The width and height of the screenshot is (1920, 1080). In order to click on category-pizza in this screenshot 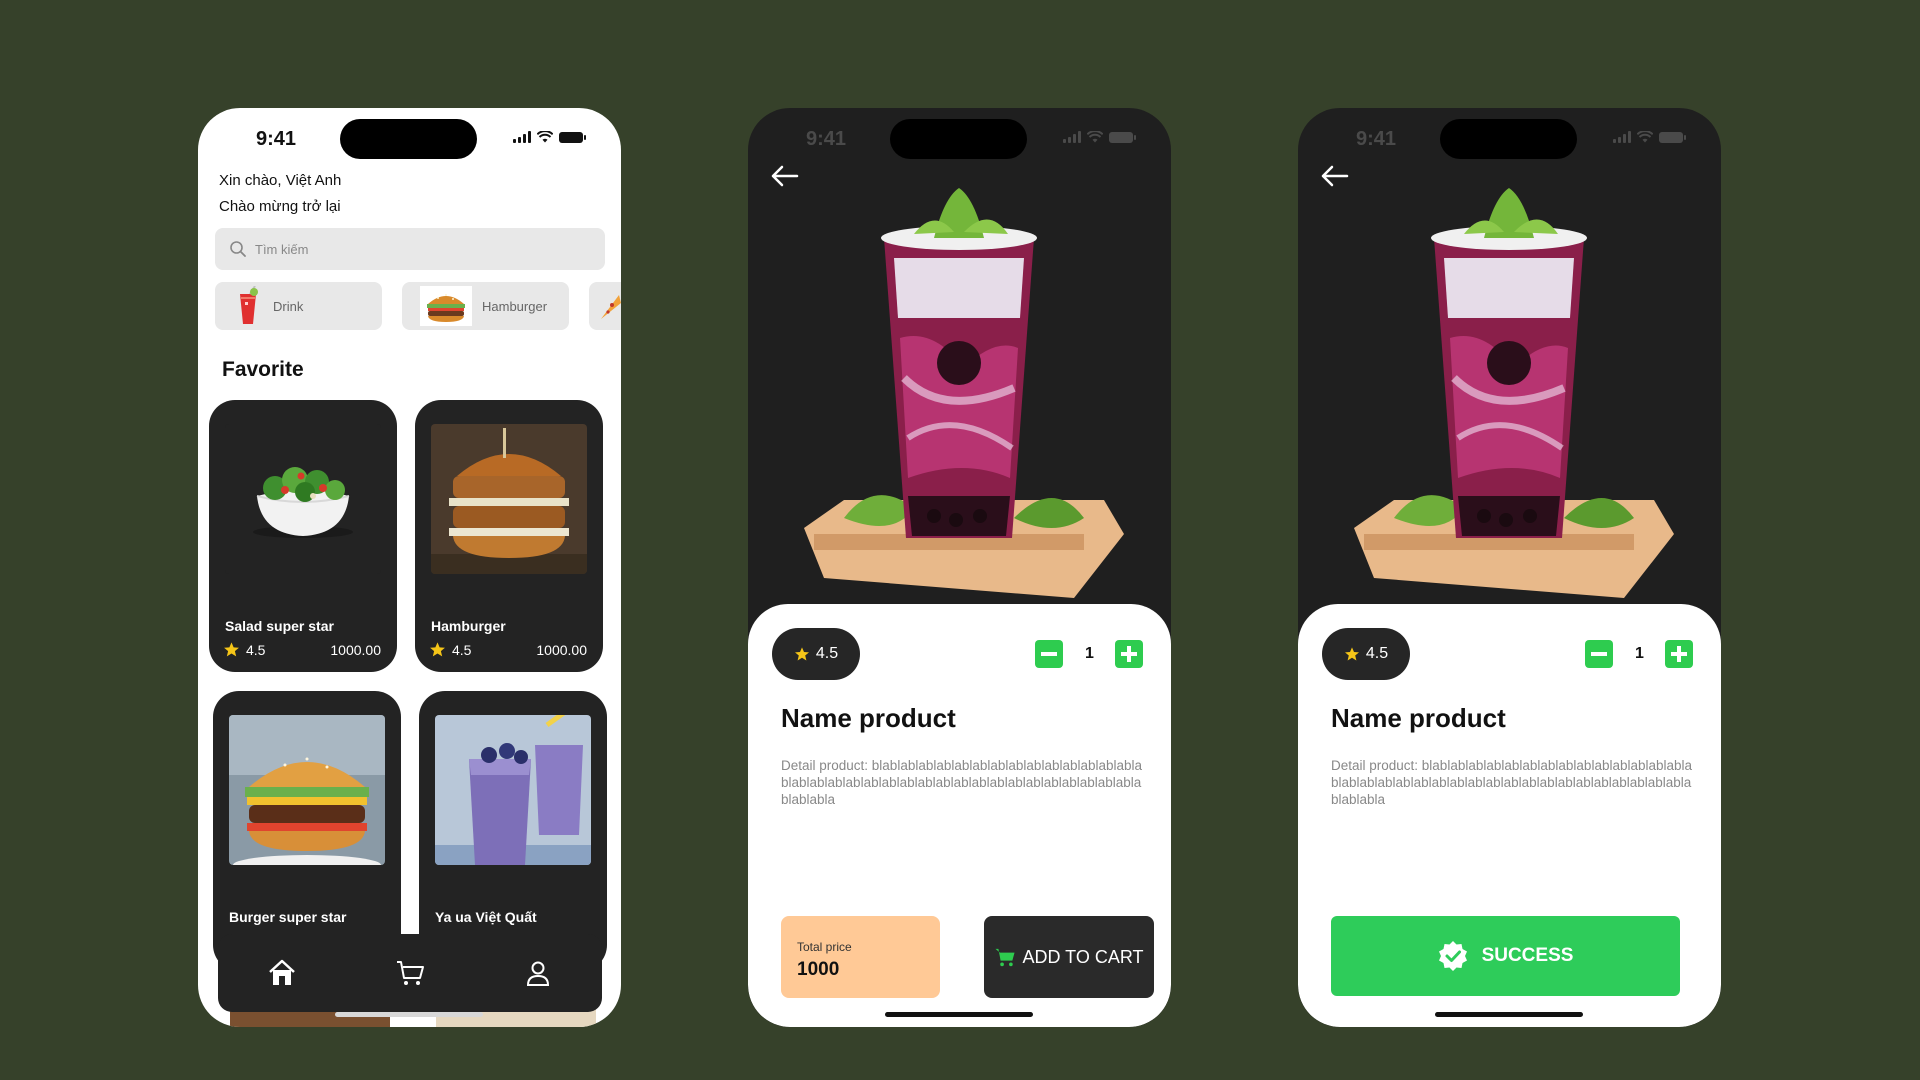, I will do `click(605, 306)`.